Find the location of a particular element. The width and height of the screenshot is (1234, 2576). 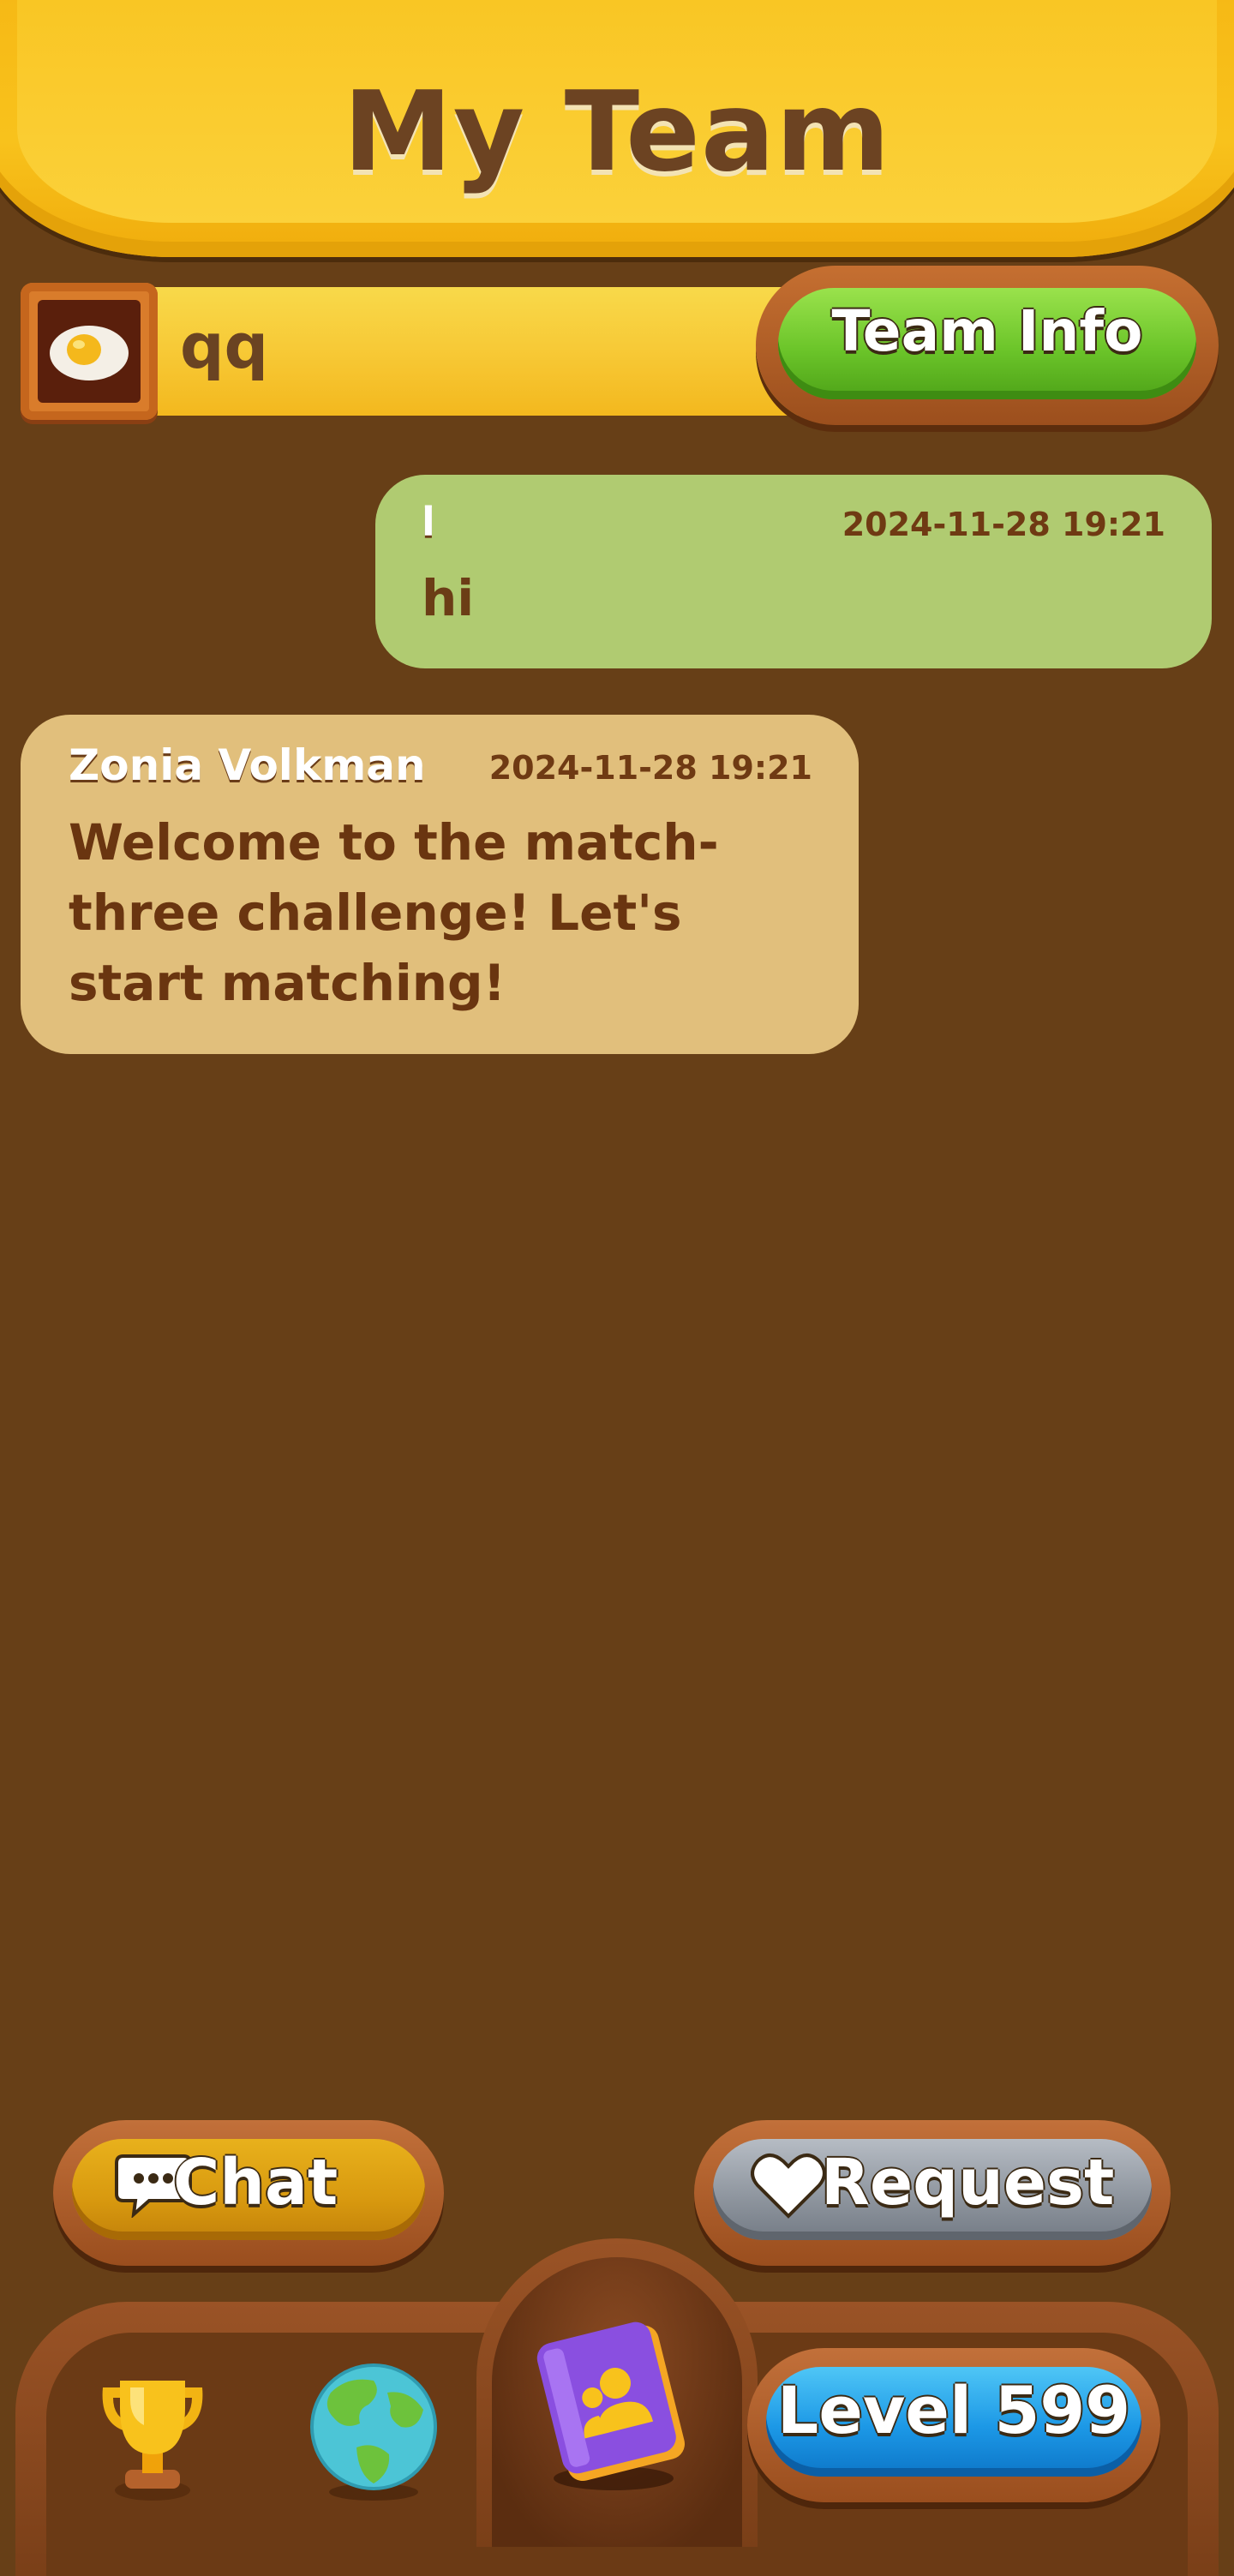

trophy-icon is located at coordinates (152, 2438).